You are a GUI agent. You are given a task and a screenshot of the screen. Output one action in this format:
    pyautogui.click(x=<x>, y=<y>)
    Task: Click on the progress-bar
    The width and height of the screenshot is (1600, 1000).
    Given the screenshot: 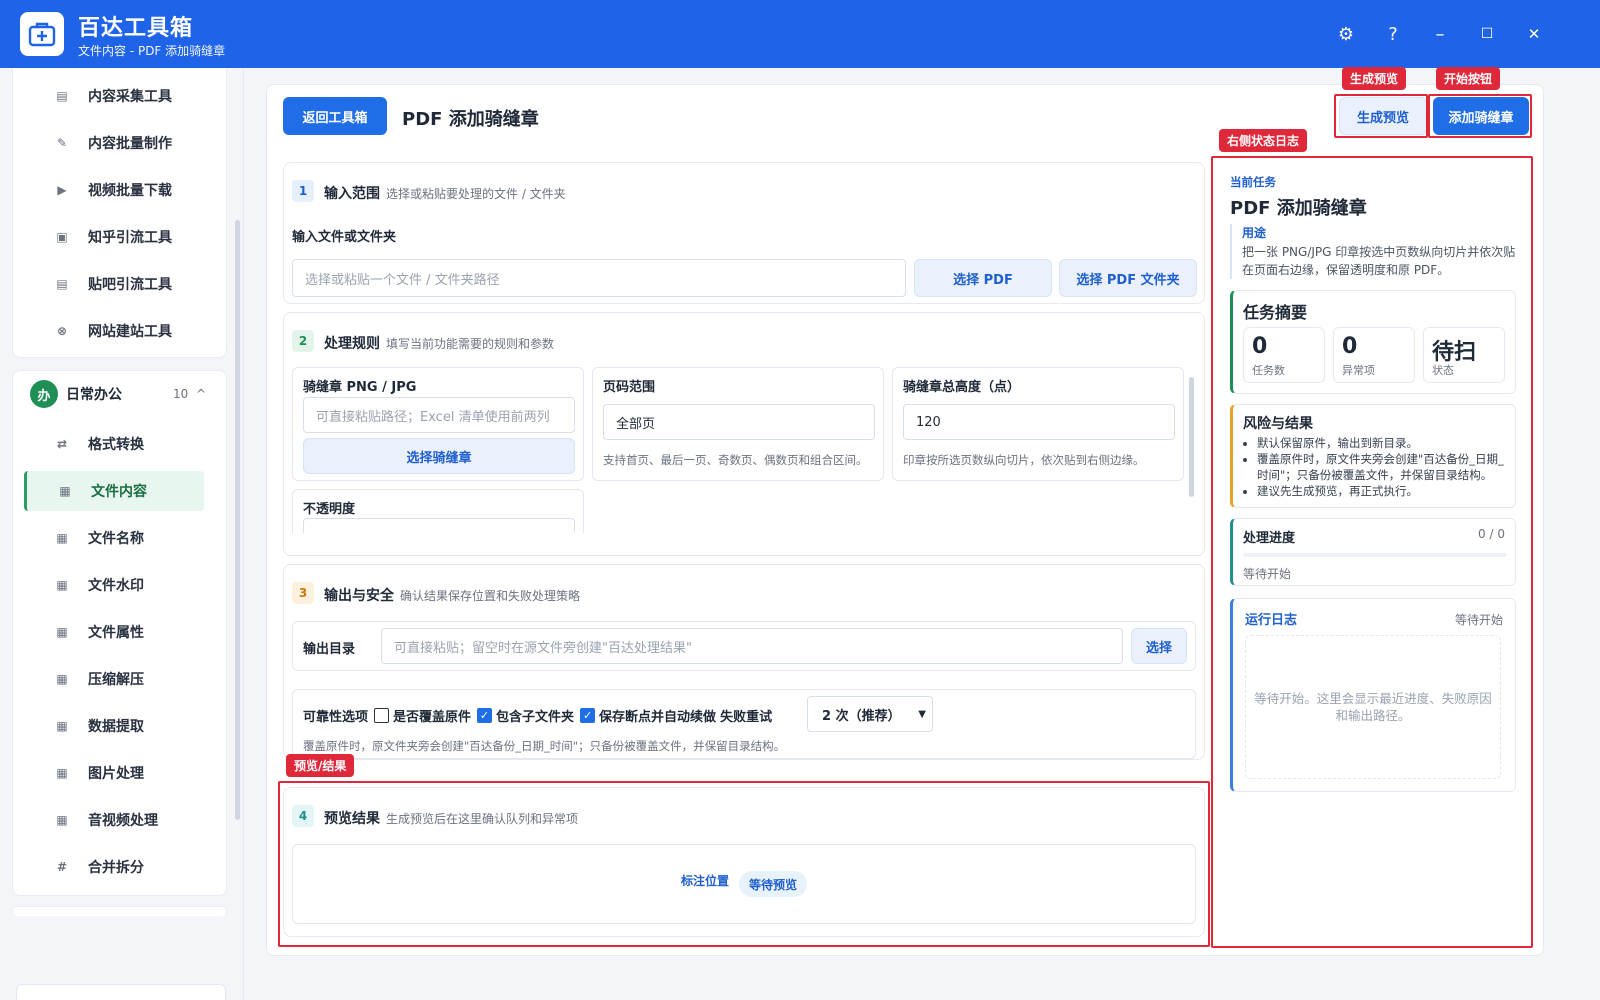 What is the action you would take?
    pyautogui.click(x=1375, y=555)
    